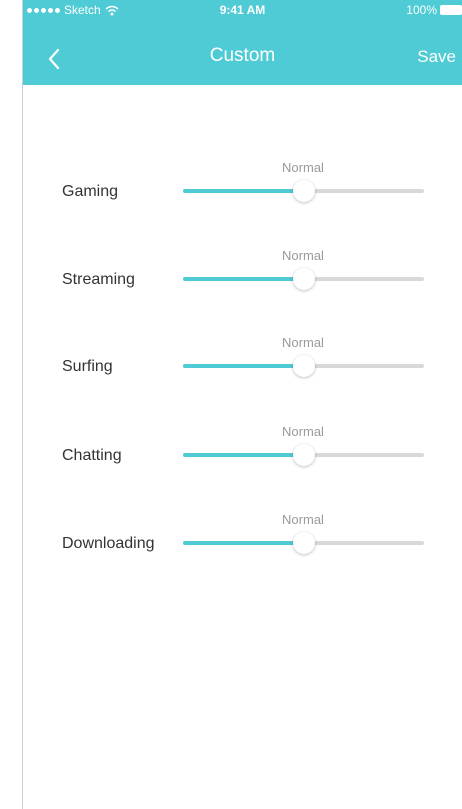 The width and height of the screenshot is (462, 809). I want to click on slider-label: Streaming, so click(98, 279).